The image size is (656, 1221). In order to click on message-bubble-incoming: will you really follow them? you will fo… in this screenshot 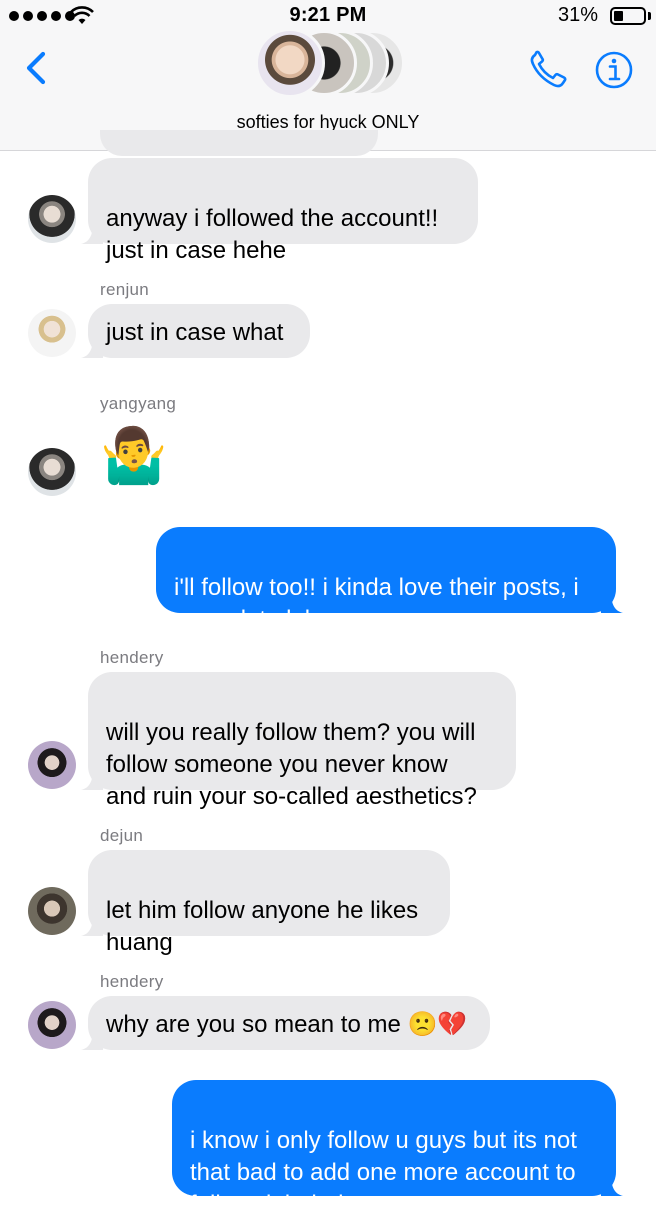, I will do `click(298, 741)`.